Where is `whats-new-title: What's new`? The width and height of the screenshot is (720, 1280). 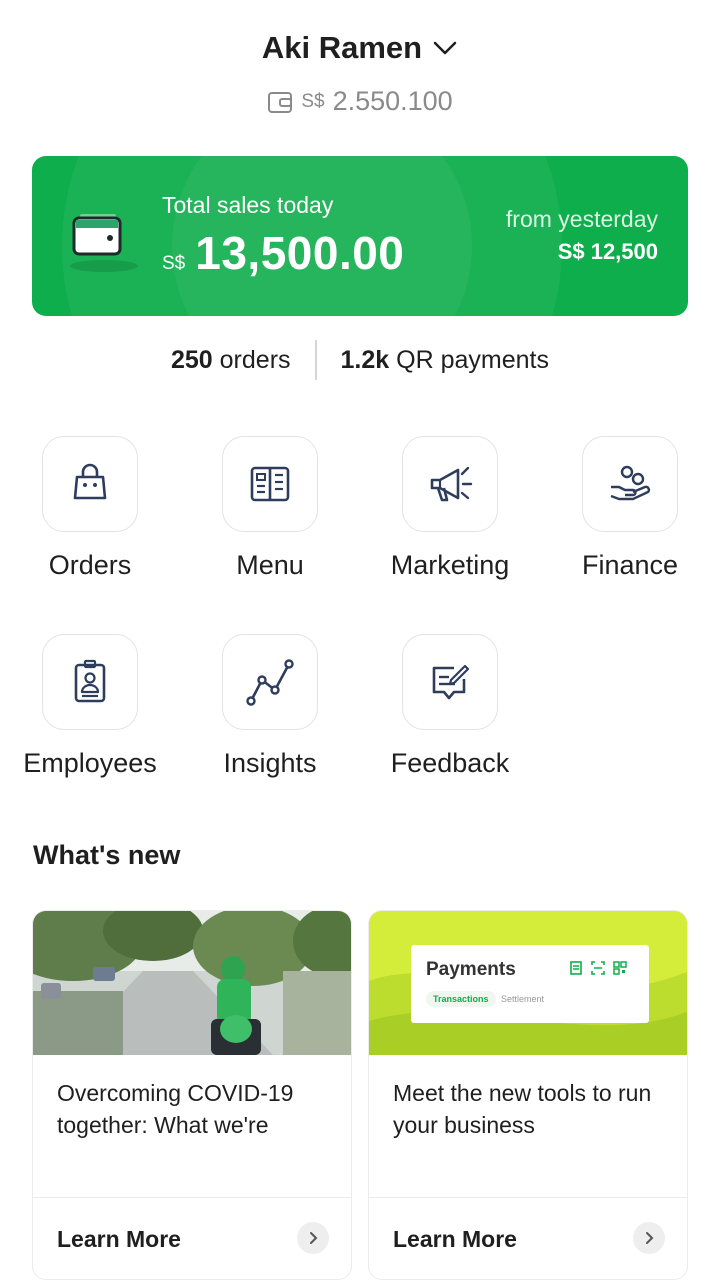 whats-new-title: What's new is located at coordinates (107, 855).